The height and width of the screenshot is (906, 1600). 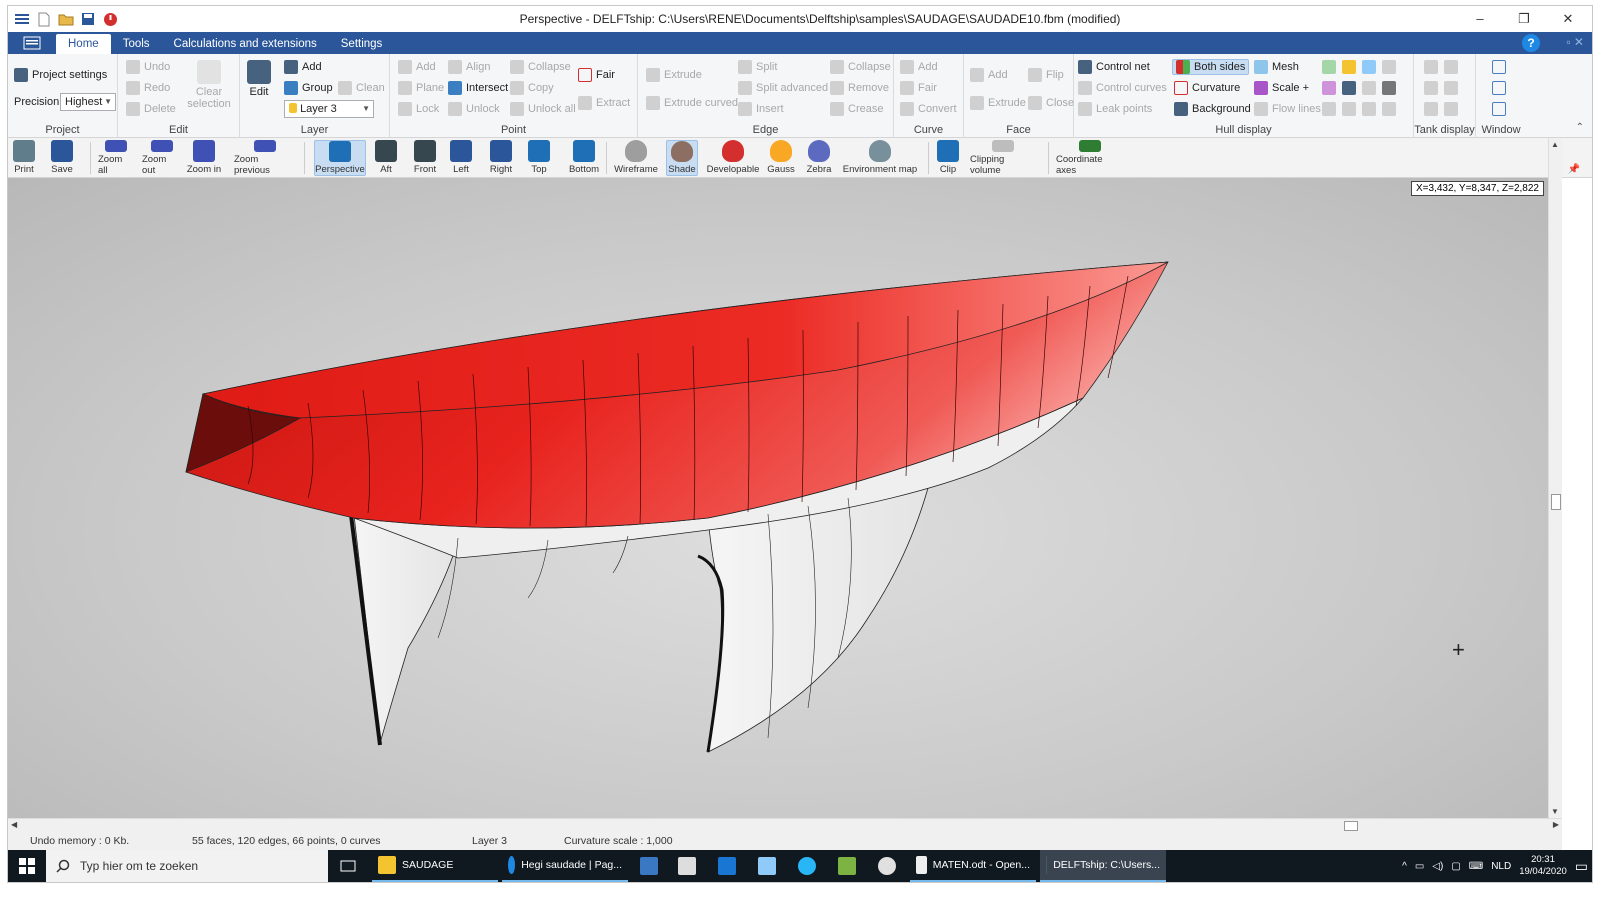 What do you see at coordinates (1568, 19) in the screenshot?
I see `close-button: ✕` at bounding box center [1568, 19].